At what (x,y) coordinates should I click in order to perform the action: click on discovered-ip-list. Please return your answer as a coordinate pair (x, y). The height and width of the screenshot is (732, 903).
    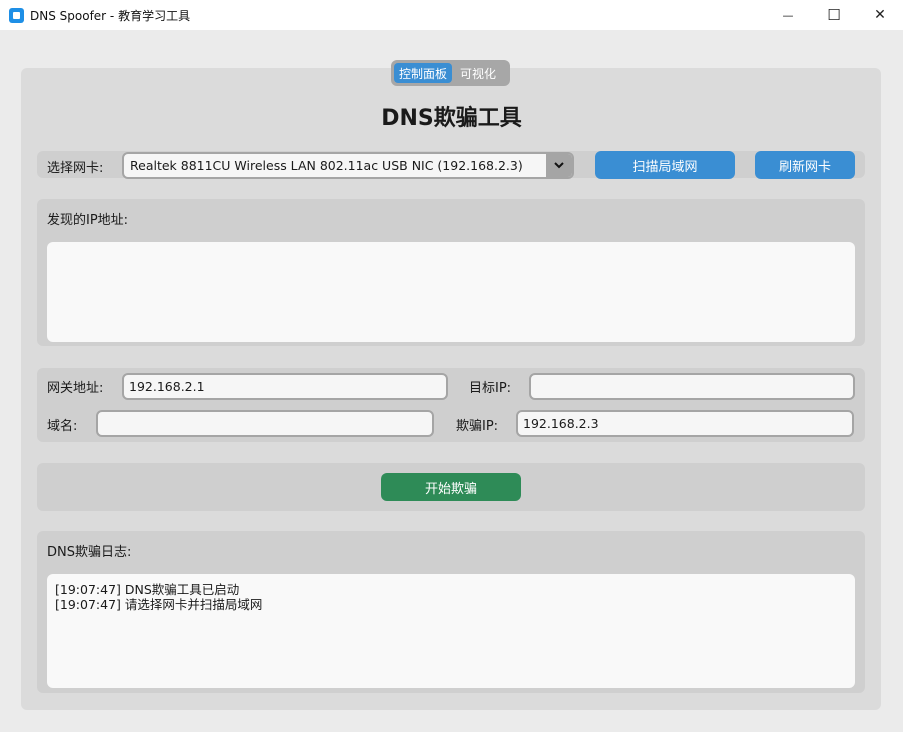
    Looking at the image, I should click on (451, 292).